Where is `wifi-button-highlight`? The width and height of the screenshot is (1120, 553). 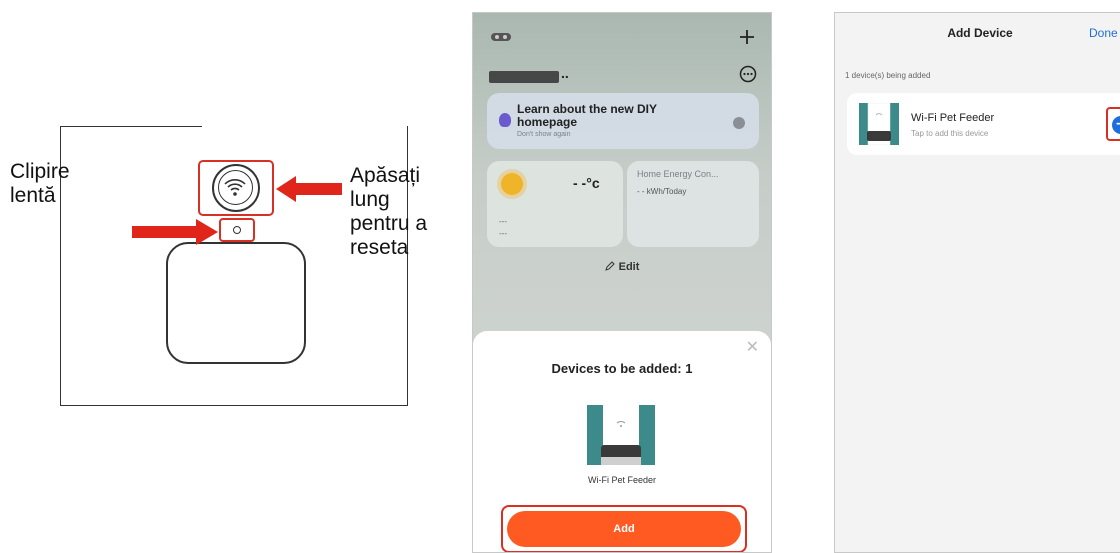 wifi-button-highlight is located at coordinates (236, 188).